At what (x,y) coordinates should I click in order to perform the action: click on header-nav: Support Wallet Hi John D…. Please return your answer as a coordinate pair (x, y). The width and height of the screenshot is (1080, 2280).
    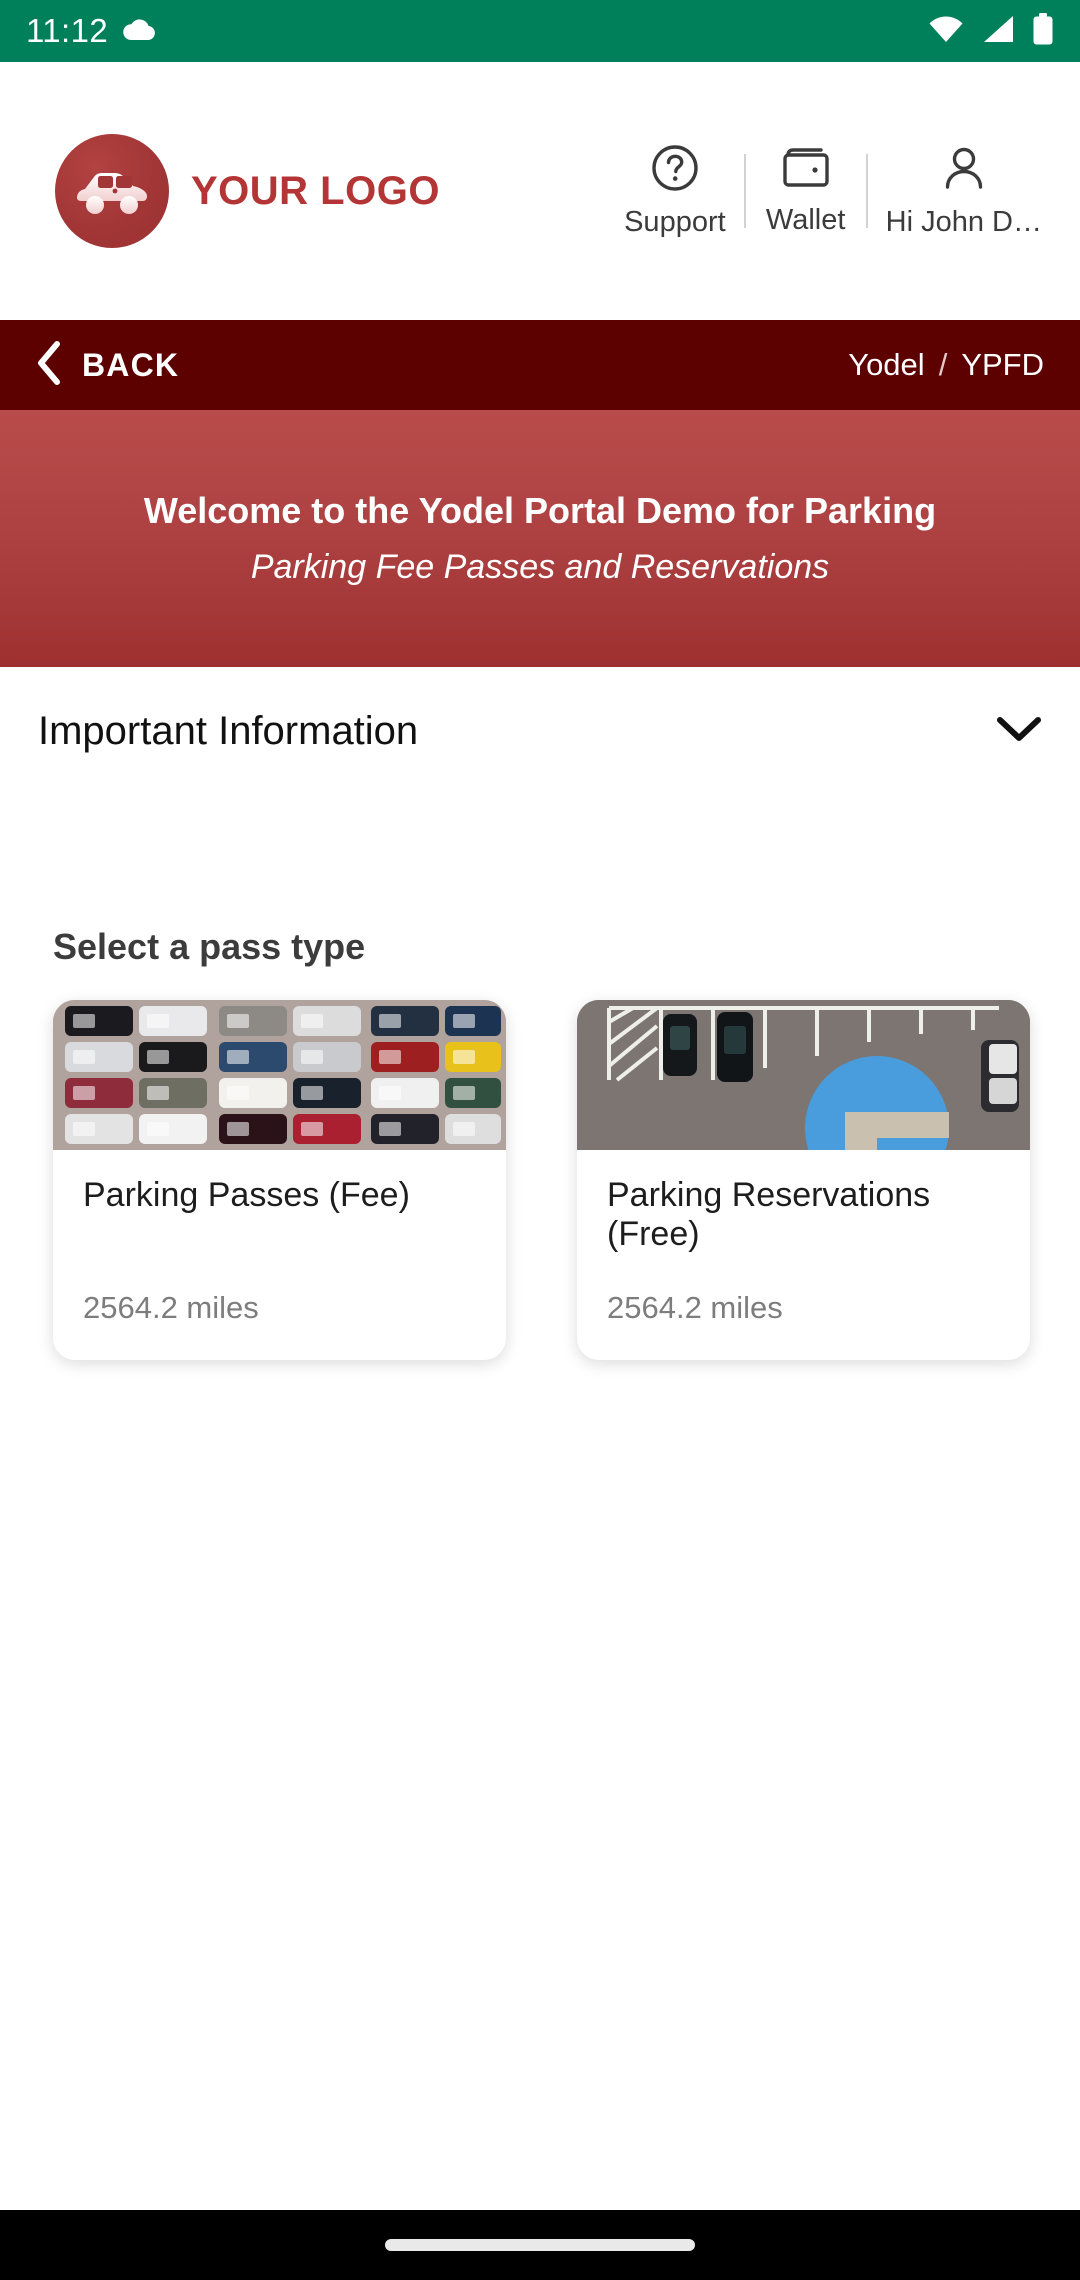
    Looking at the image, I should click on (843, 191).